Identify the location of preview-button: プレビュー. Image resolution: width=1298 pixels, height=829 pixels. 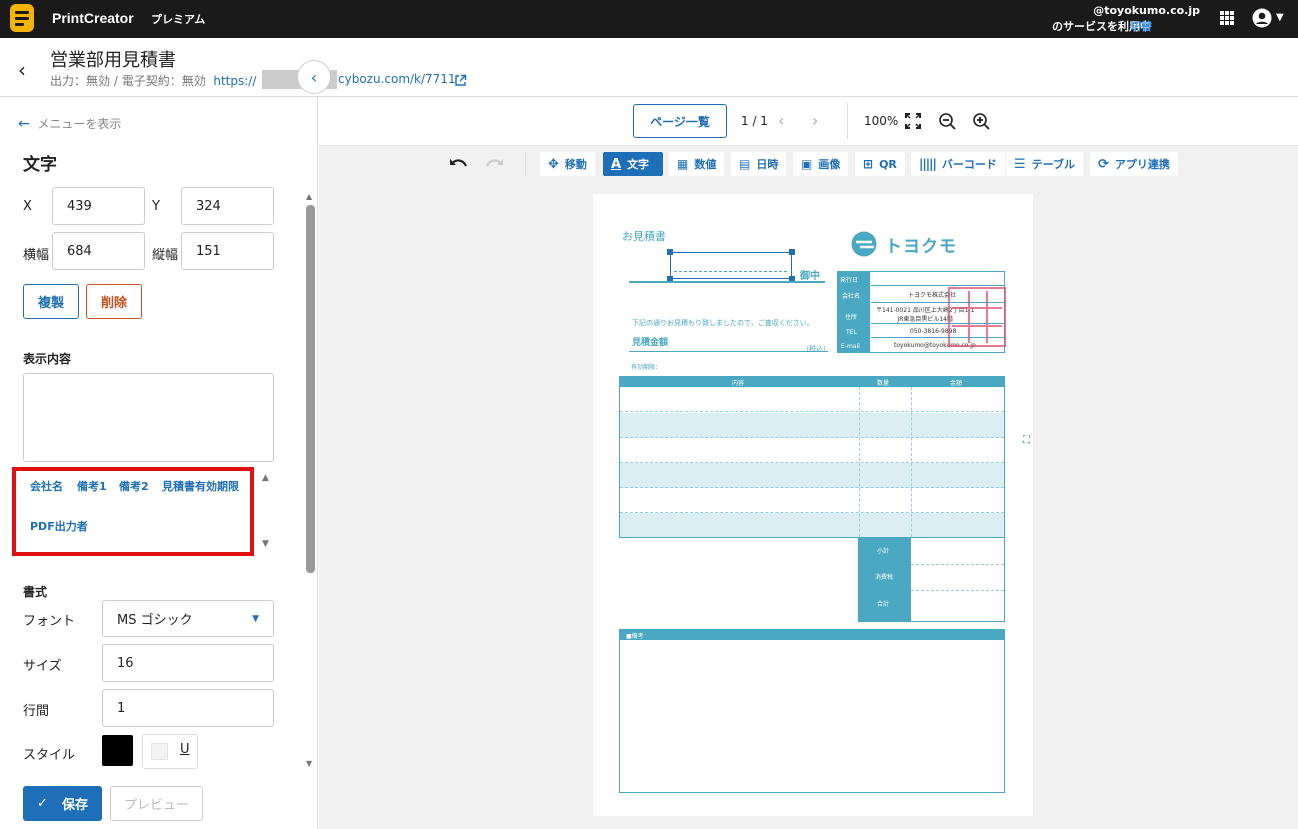
(156, 803).